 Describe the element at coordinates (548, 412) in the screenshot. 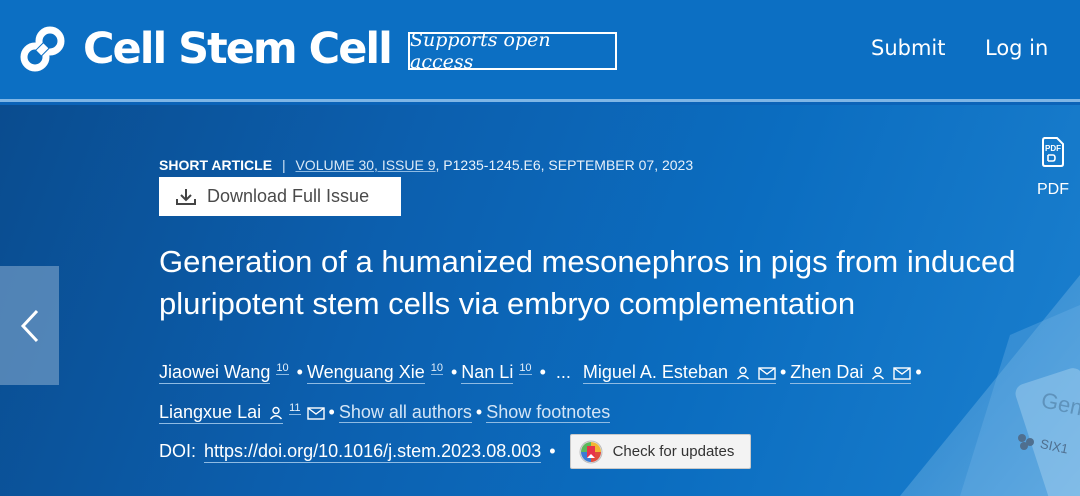

I see `show-footnotes-toggle: Show footnotes` at that location.